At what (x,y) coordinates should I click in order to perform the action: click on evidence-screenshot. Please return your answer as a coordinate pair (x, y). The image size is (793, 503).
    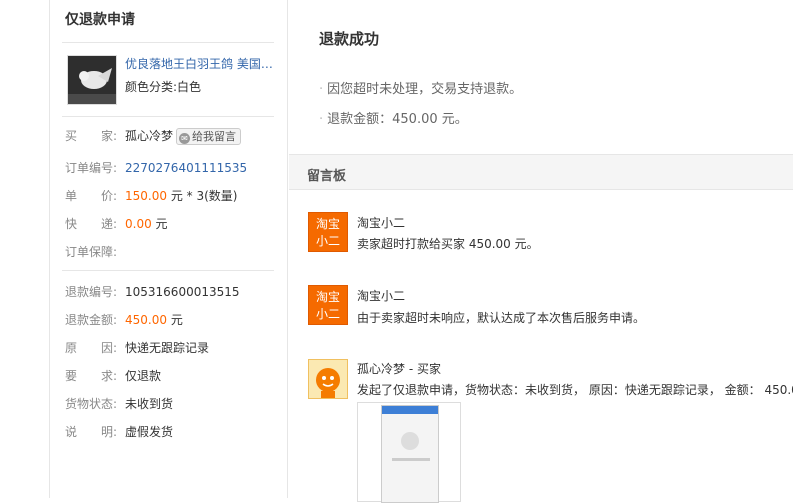
    Looking at the image, I should click on (409, 452).